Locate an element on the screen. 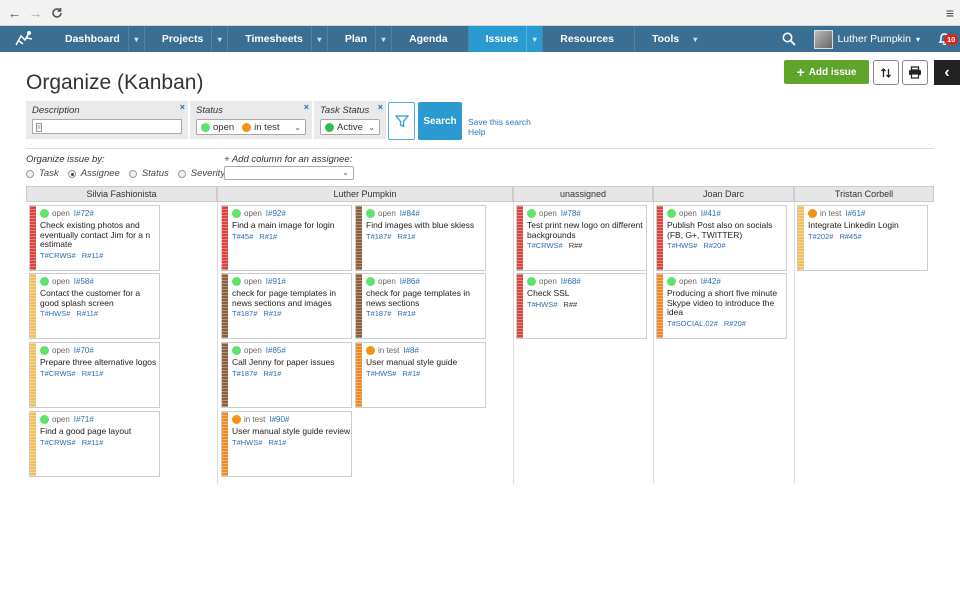 The image size is (960, 607). nav-dashboard: Dashboard ▾ is located at coordinates (96, 39).